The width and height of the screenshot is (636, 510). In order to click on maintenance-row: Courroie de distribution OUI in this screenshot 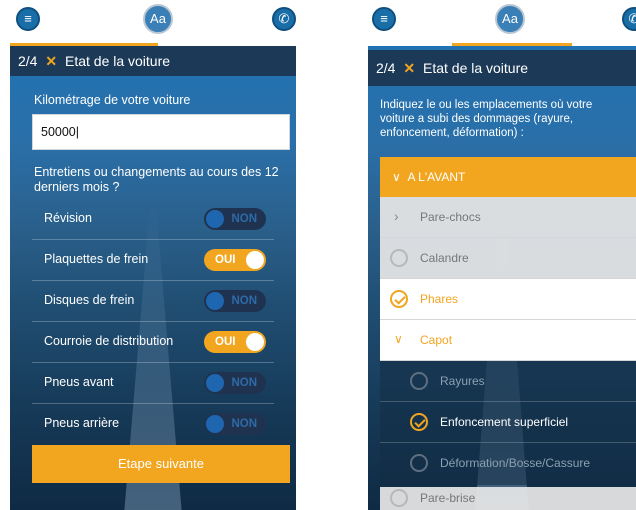, I will do `click(153, 342)`.